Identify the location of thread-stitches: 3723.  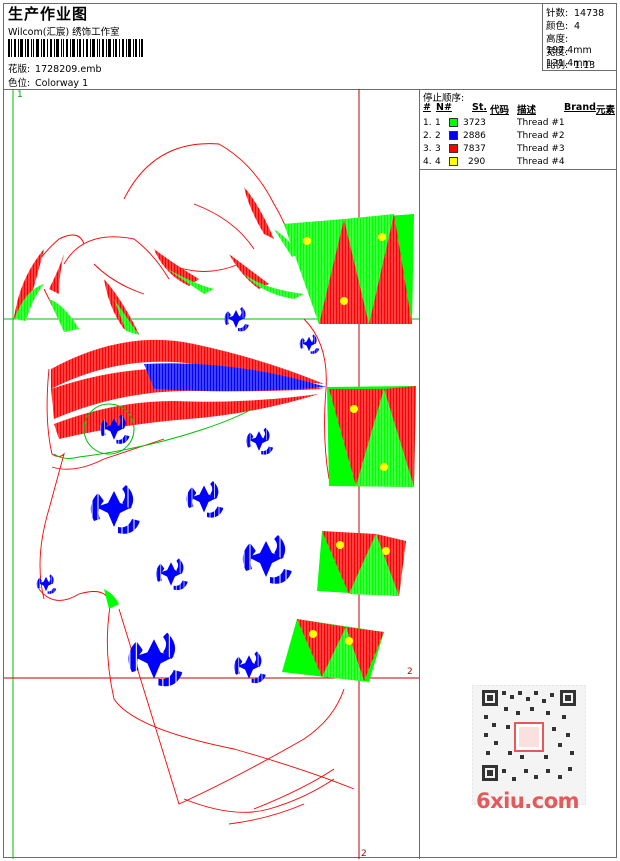
(474, 123).